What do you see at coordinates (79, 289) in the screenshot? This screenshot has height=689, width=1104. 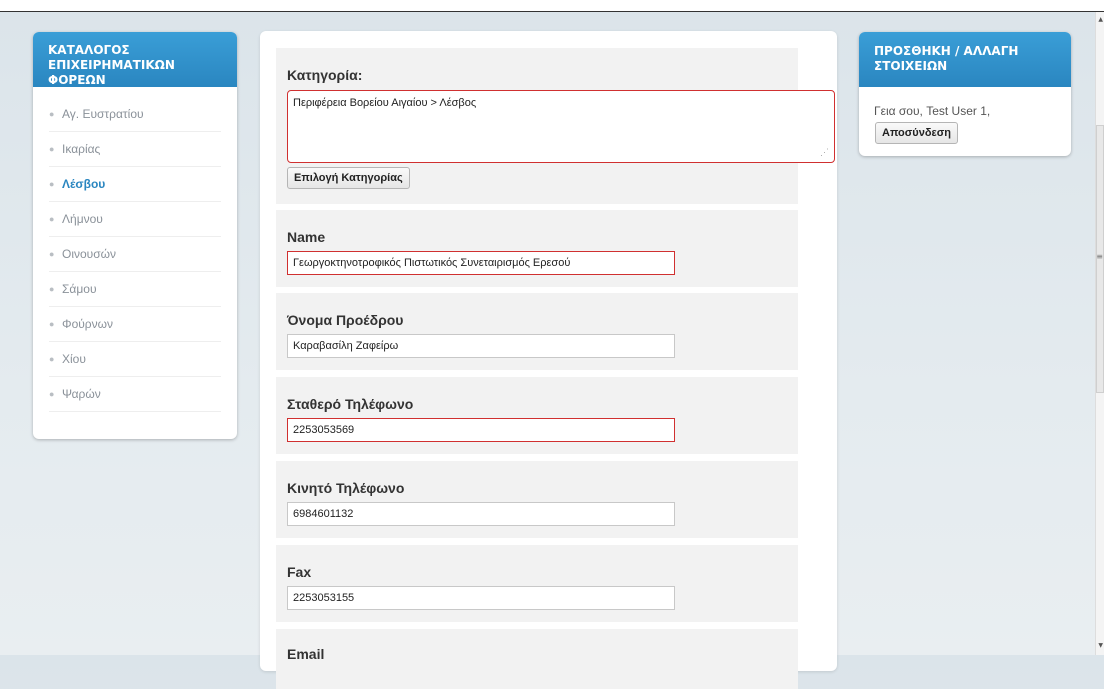 I see `region-item-label: Σάμου` at bounding box center [79, 289].